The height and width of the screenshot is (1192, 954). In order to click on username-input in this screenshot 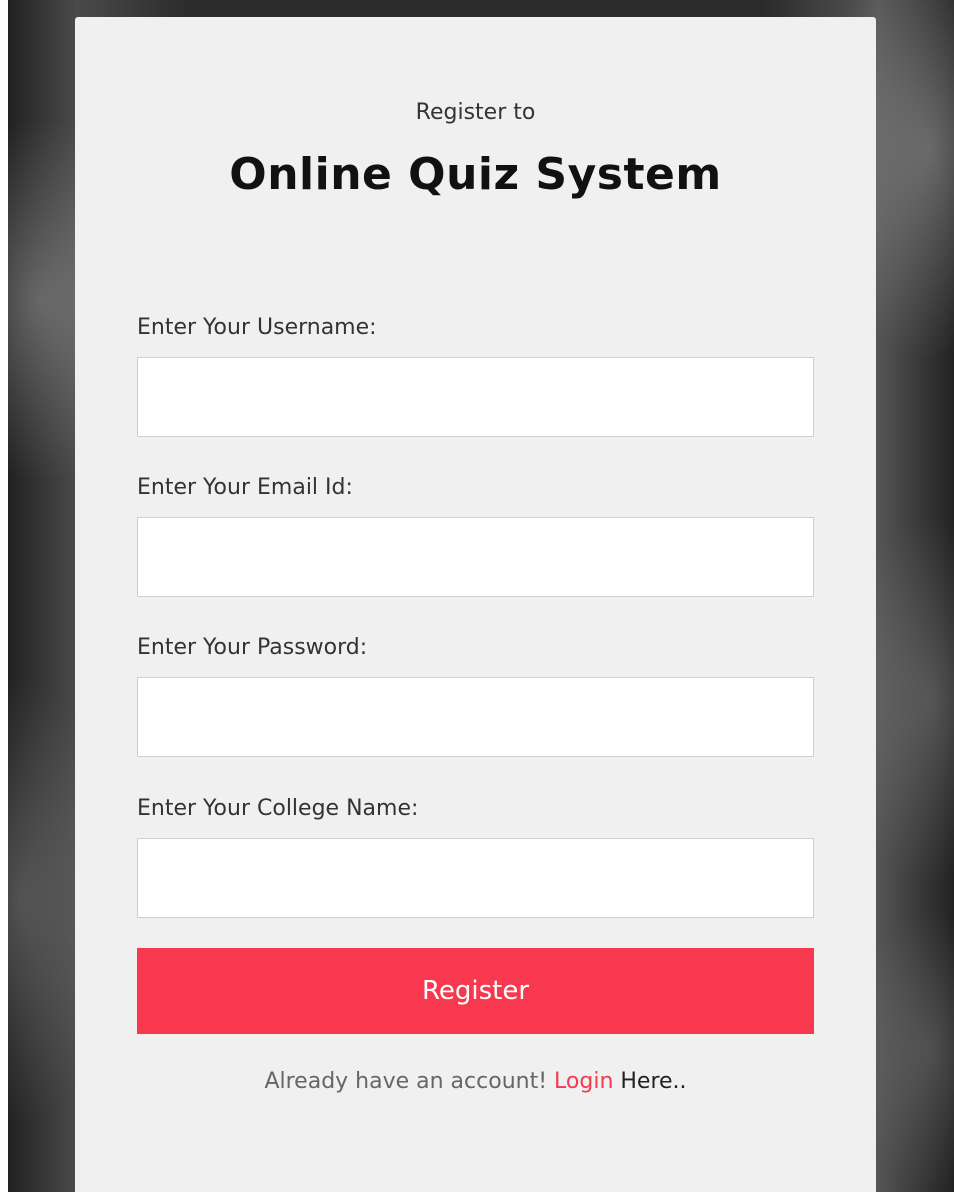, I will do `click(475, 397)`.